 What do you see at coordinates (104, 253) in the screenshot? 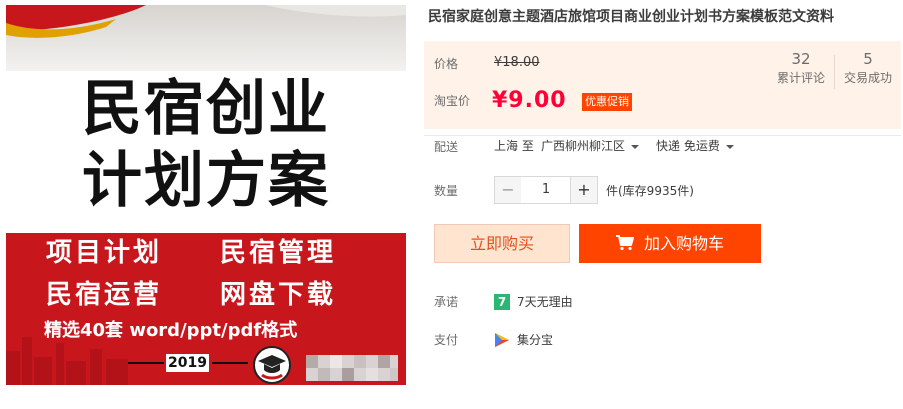
I see `feature-project-plan: 项目计划` at bounding box center [104, 253].